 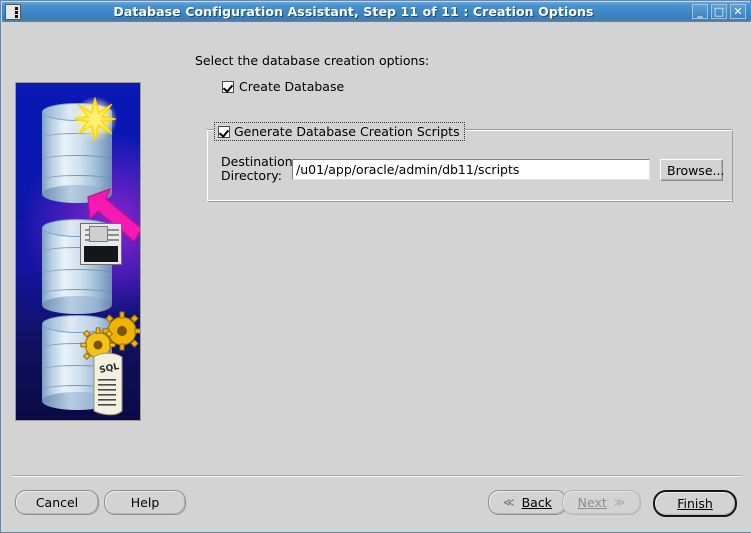 I want to click on finish-label: Finish, so click(x=695, y=503).